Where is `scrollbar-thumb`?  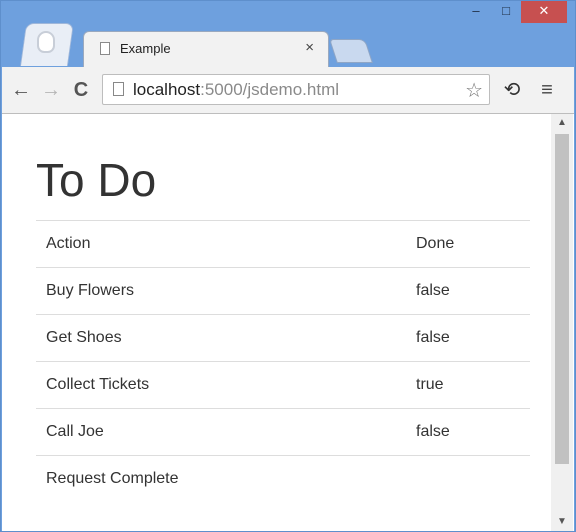 scrollbar-thumb is located at coordinates (562, 299).